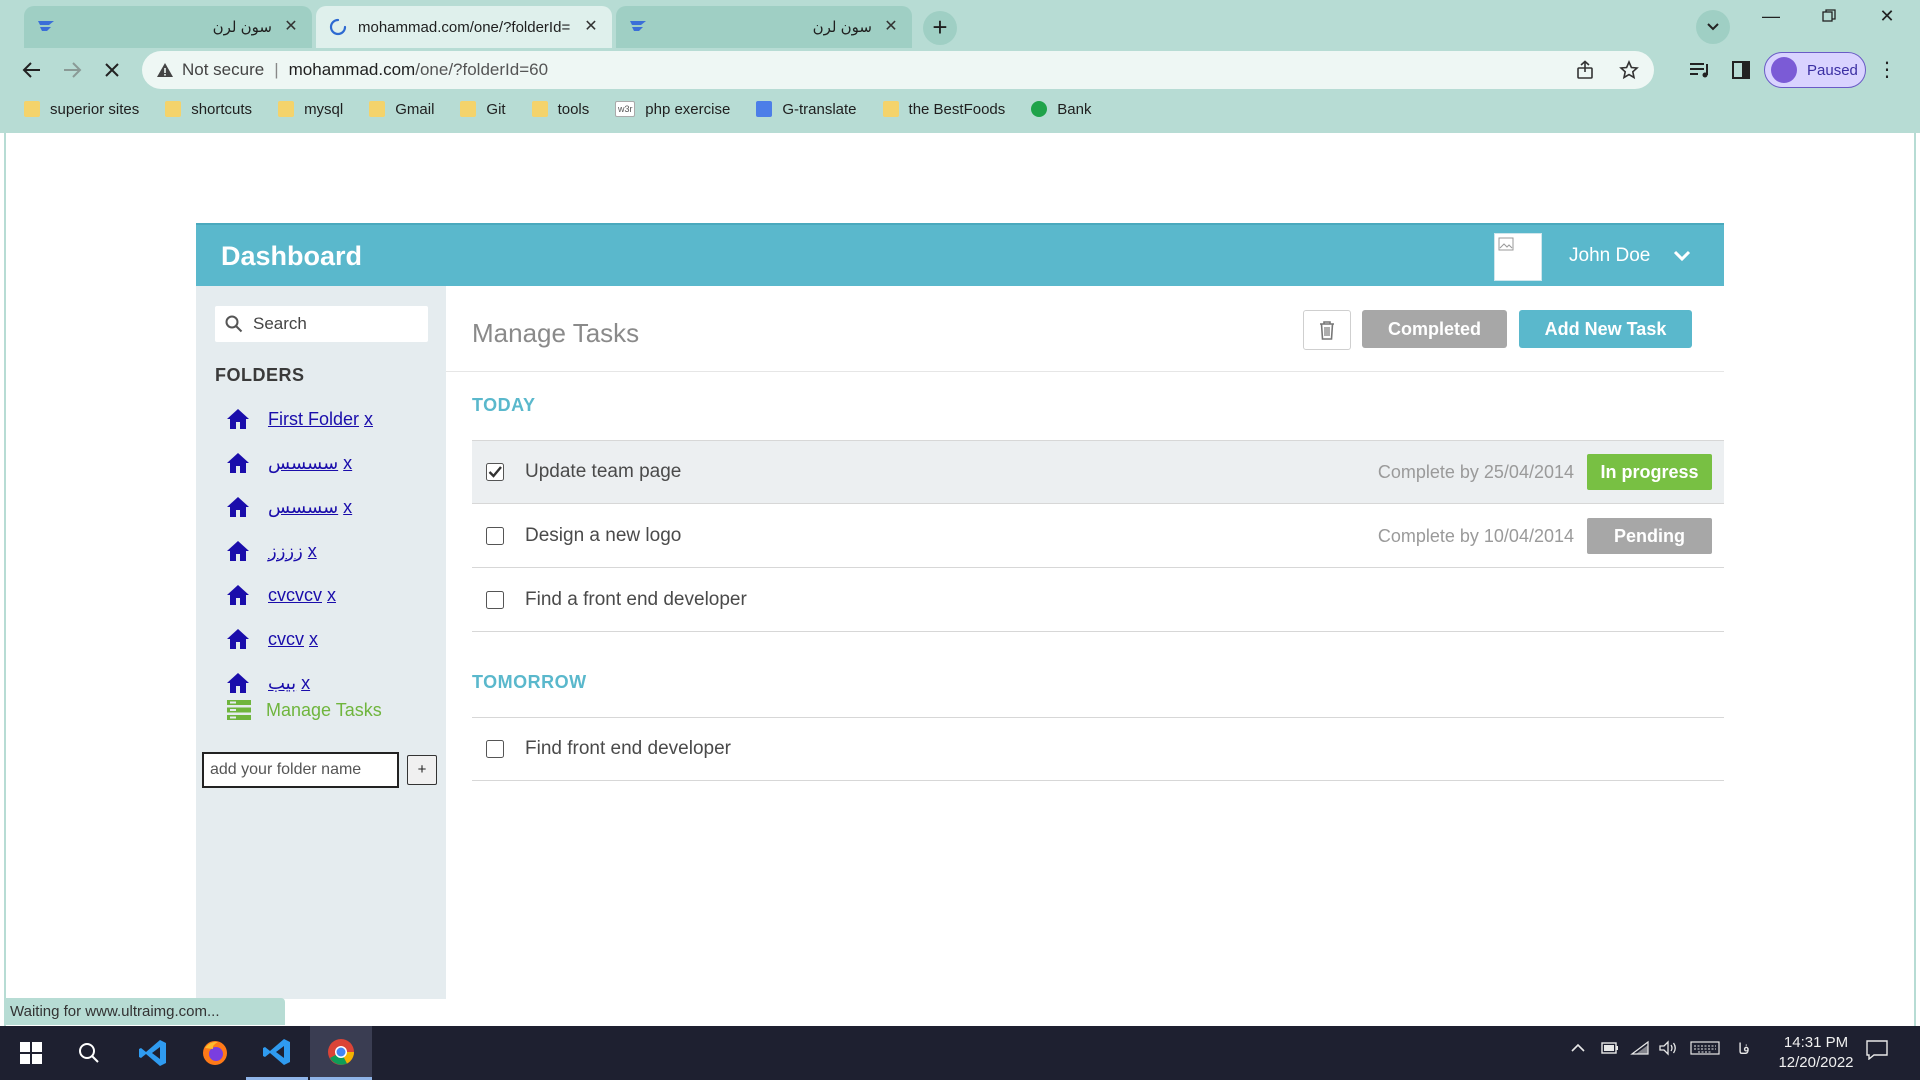 Image resolution: width=1920 pixels, height=1080 pixels. I want to click on folder-name-input, so click(300, 770).